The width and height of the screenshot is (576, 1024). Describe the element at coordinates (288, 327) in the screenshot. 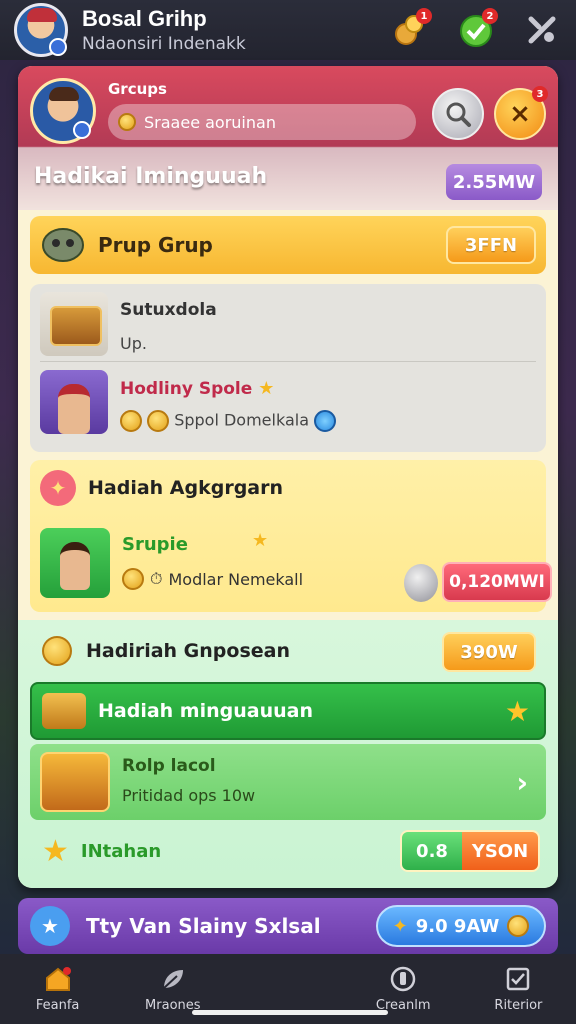

I see `list-item: Sutuxdola Up.` at that location.